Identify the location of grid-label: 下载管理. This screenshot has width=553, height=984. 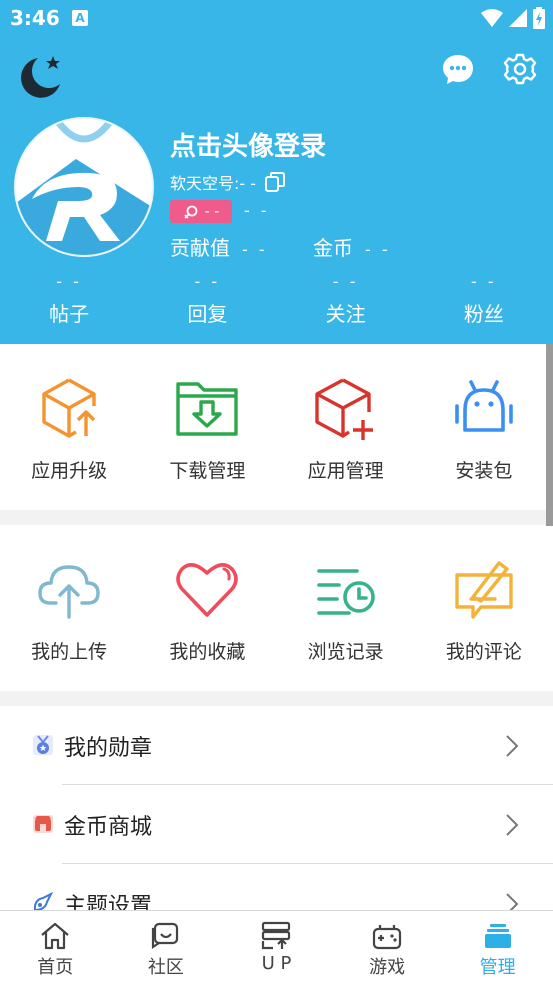
(207, 471).